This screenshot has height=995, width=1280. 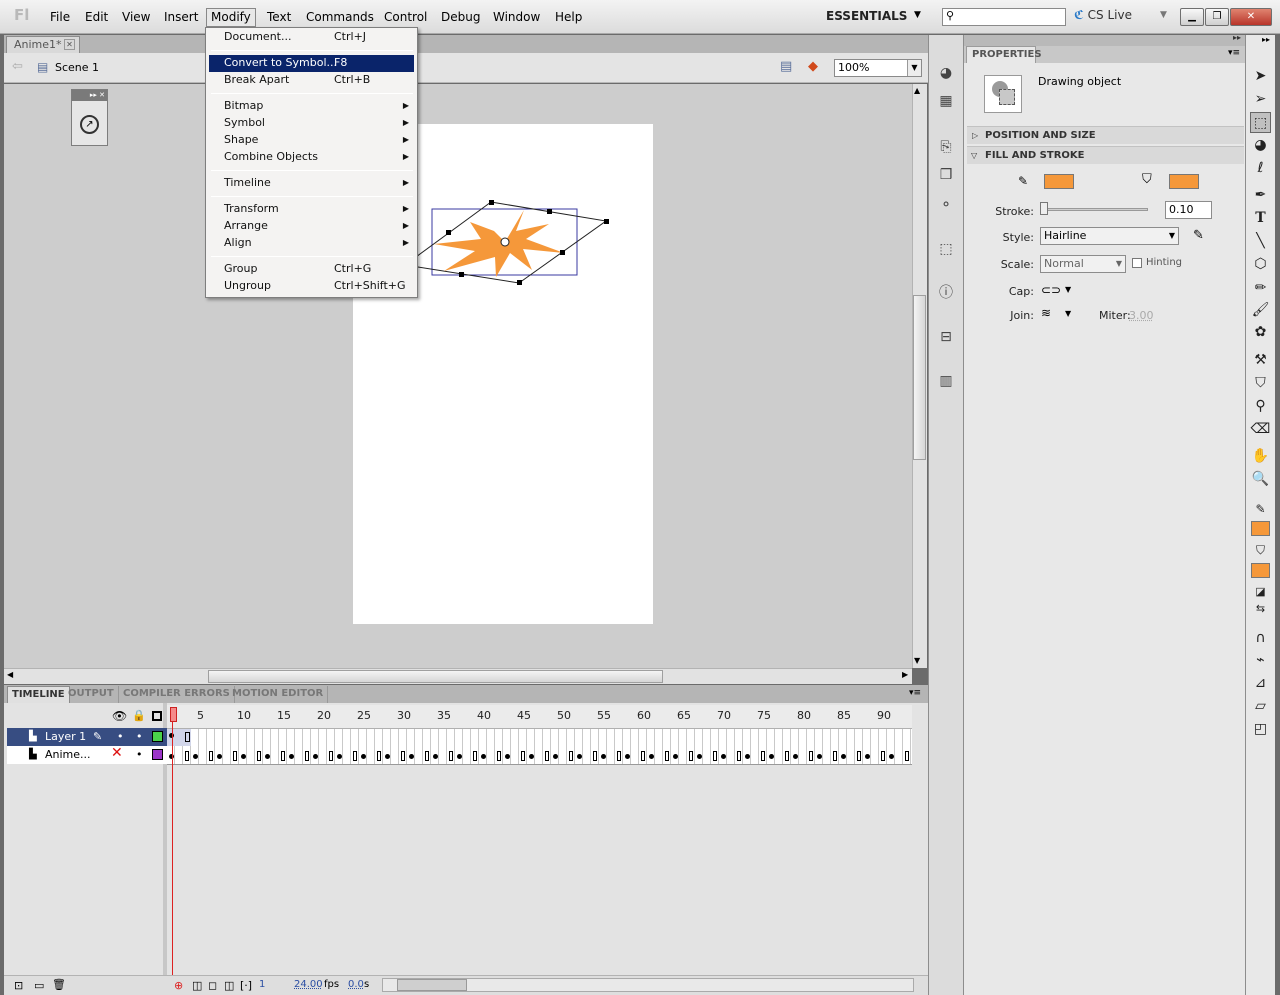 I want to click on anime-frames, so click(x=539, y=756).